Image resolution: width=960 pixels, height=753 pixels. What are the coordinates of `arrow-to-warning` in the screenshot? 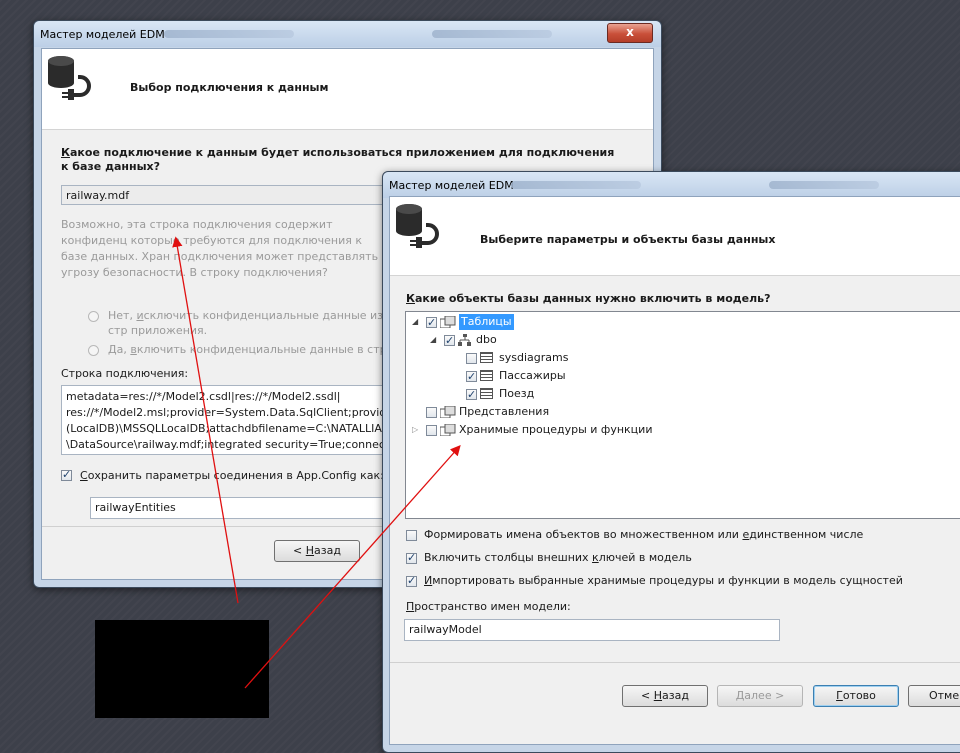 It's located at (205, 420).